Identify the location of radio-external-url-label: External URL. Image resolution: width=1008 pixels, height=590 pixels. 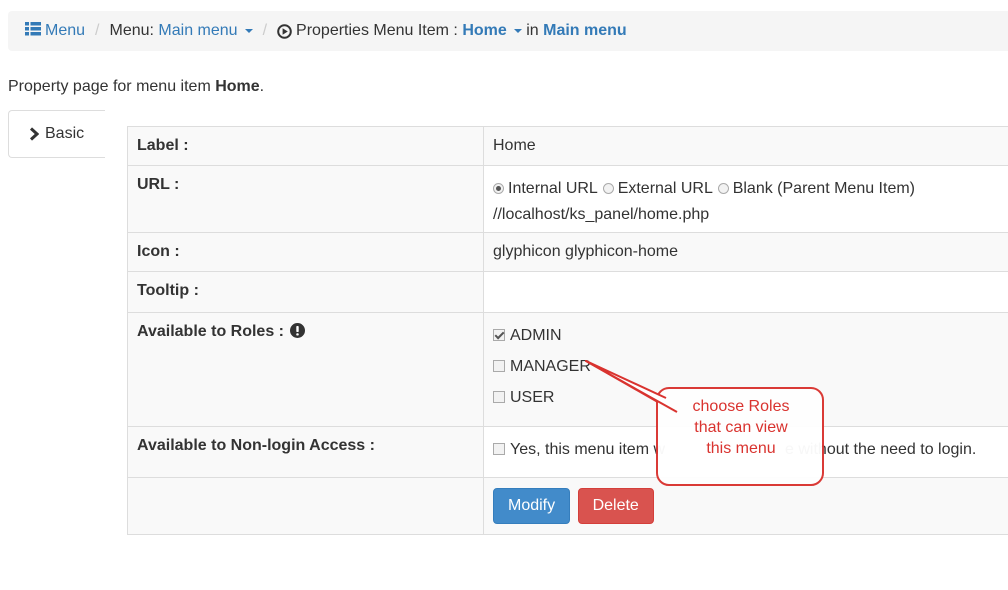
(665, 188).